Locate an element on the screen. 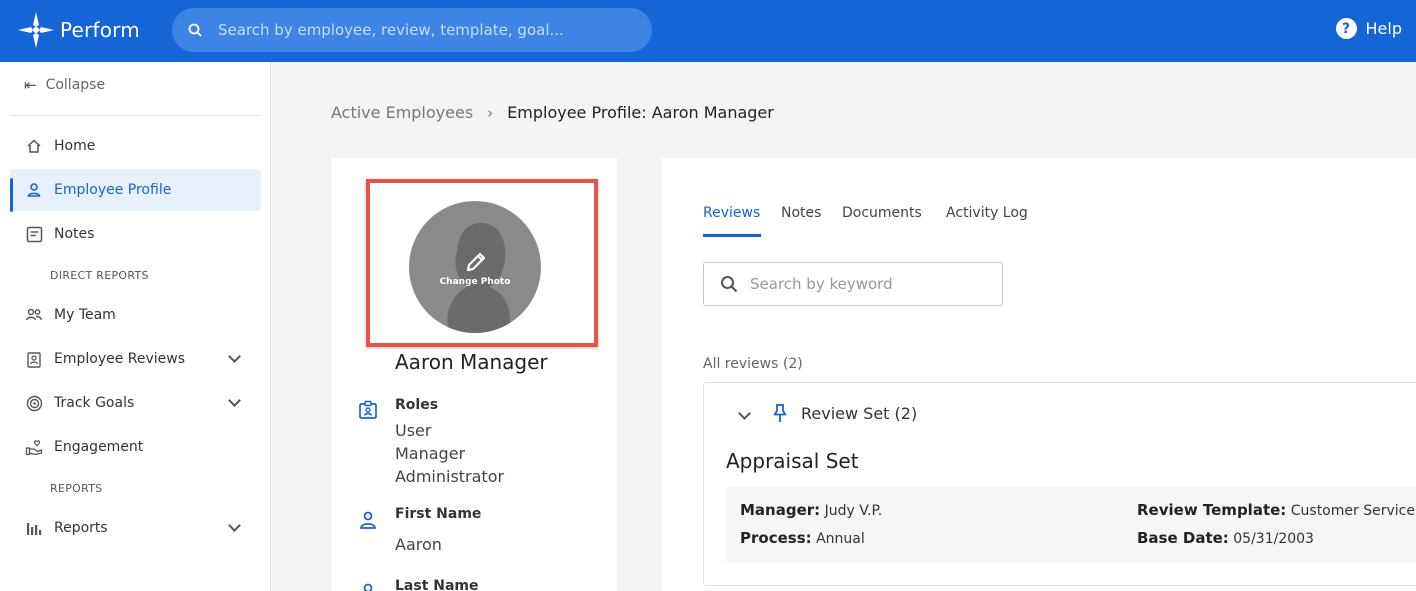 Image resolution: width=1416 pixels, height=591 pixels. sidebar-divider is located at coordinates (135, 115).